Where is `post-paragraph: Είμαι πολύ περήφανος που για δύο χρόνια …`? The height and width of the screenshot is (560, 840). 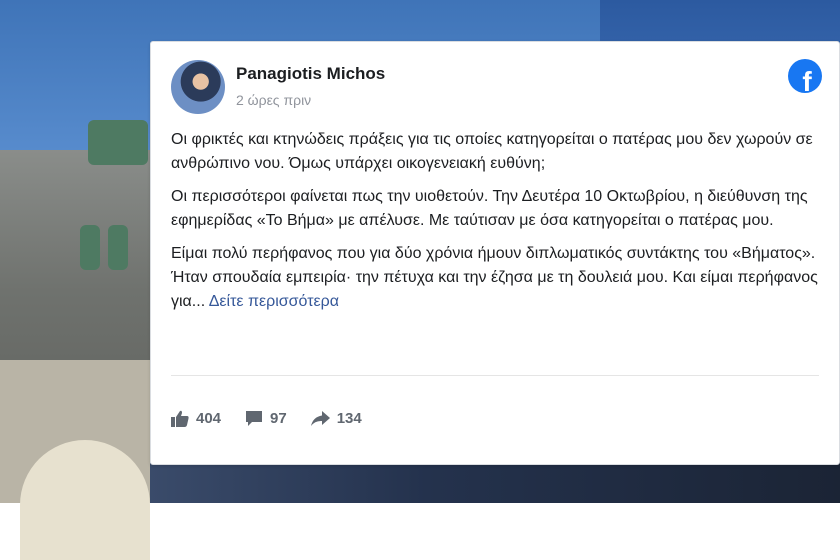
post-paragraph: Είμαι πολύ περήφανος που για δύο χρόνια … is located at coordinates (496, 278).